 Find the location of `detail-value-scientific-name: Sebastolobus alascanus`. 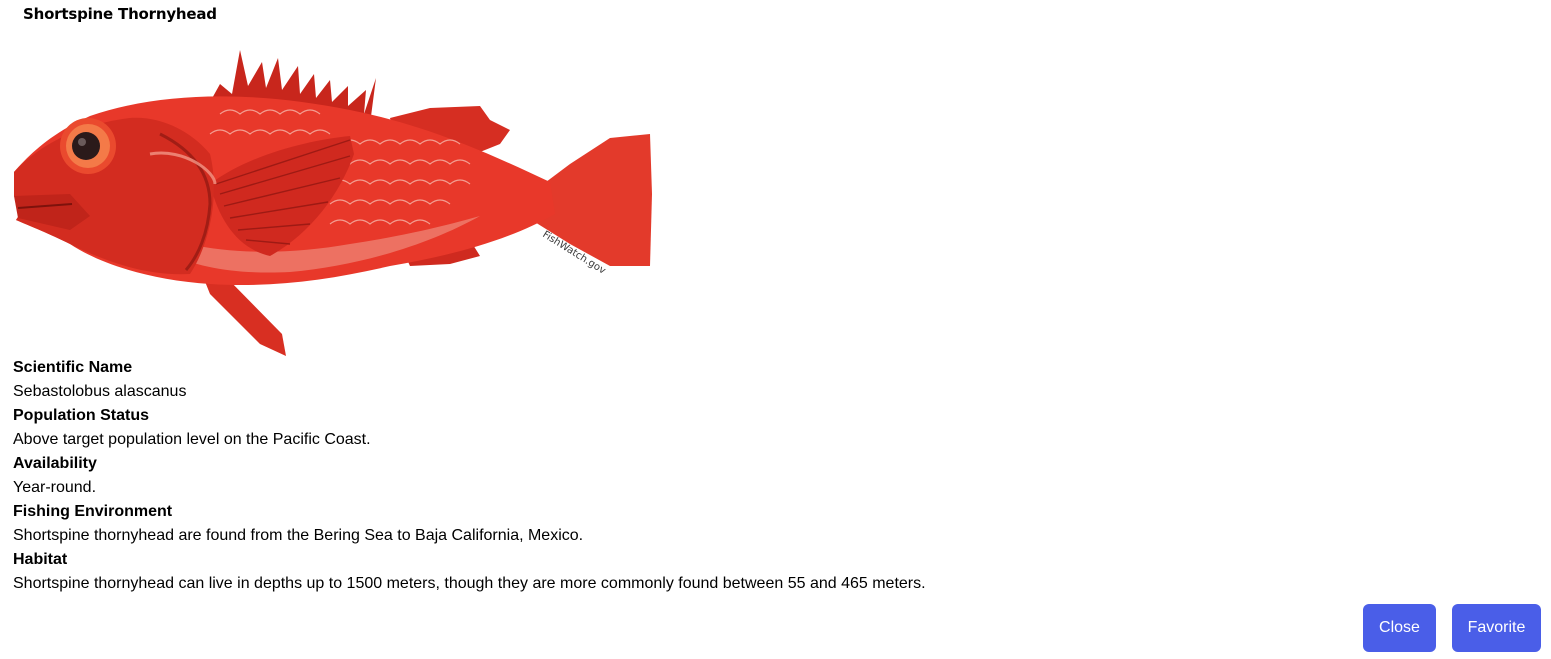

detail-value-scientific-name: Sebastolobus alascanus is located at coordinates (100, 391).